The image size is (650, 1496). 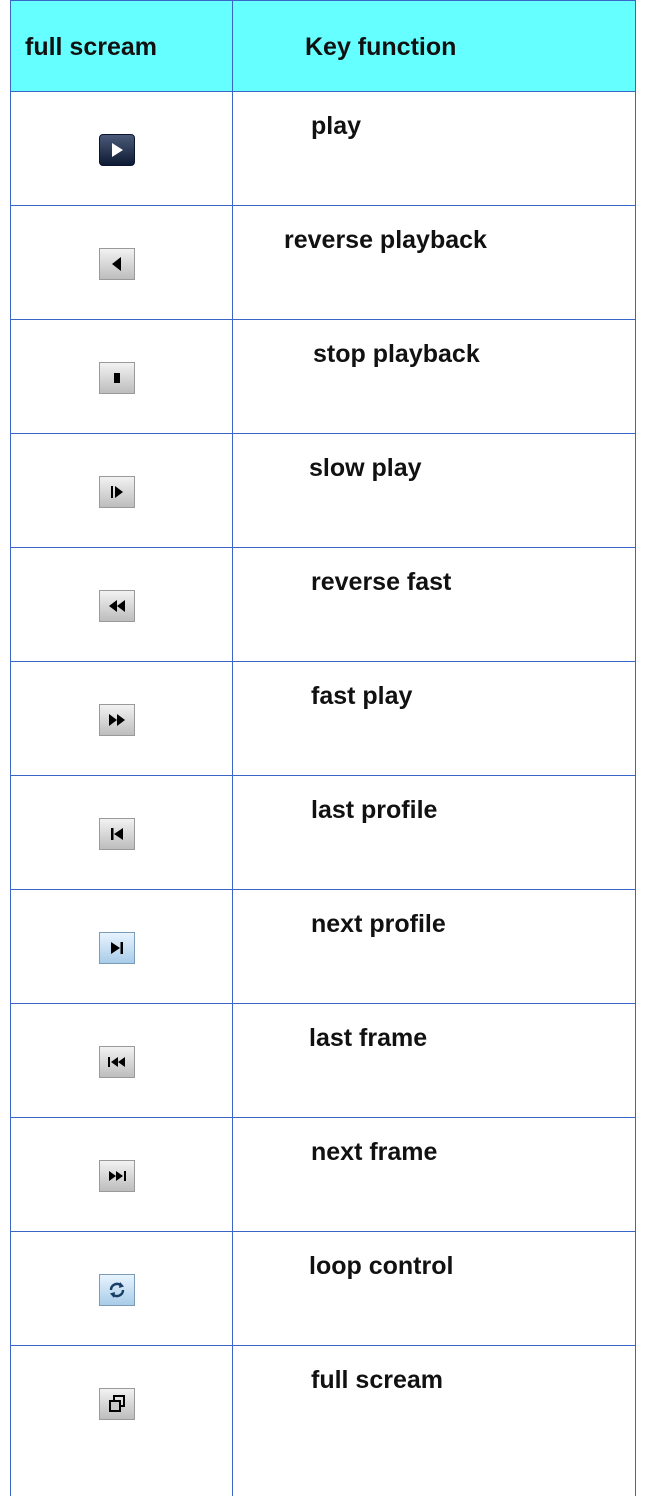 What do you see at coordinates (323, 833) in the screenshot?
I see `table-row: last profile` at bounding box center [323, 833].